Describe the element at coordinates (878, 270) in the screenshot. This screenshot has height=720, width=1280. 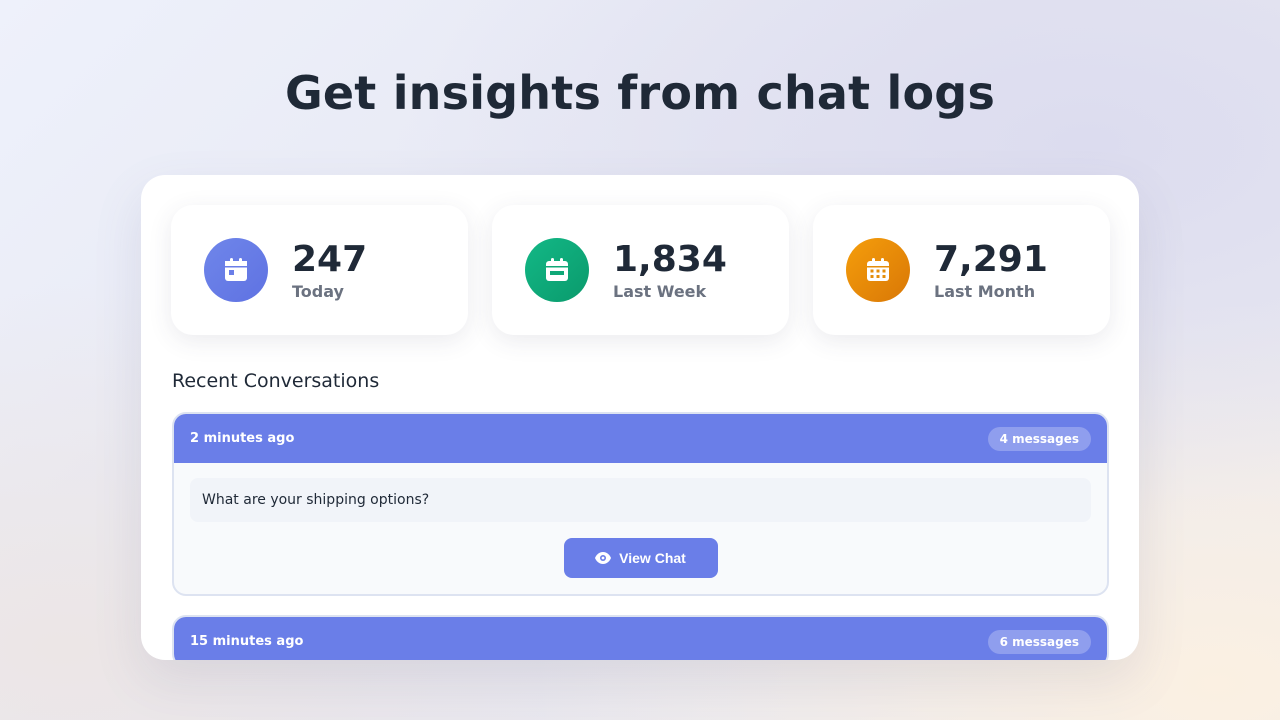
I see `calendar-month-icon` at that location.